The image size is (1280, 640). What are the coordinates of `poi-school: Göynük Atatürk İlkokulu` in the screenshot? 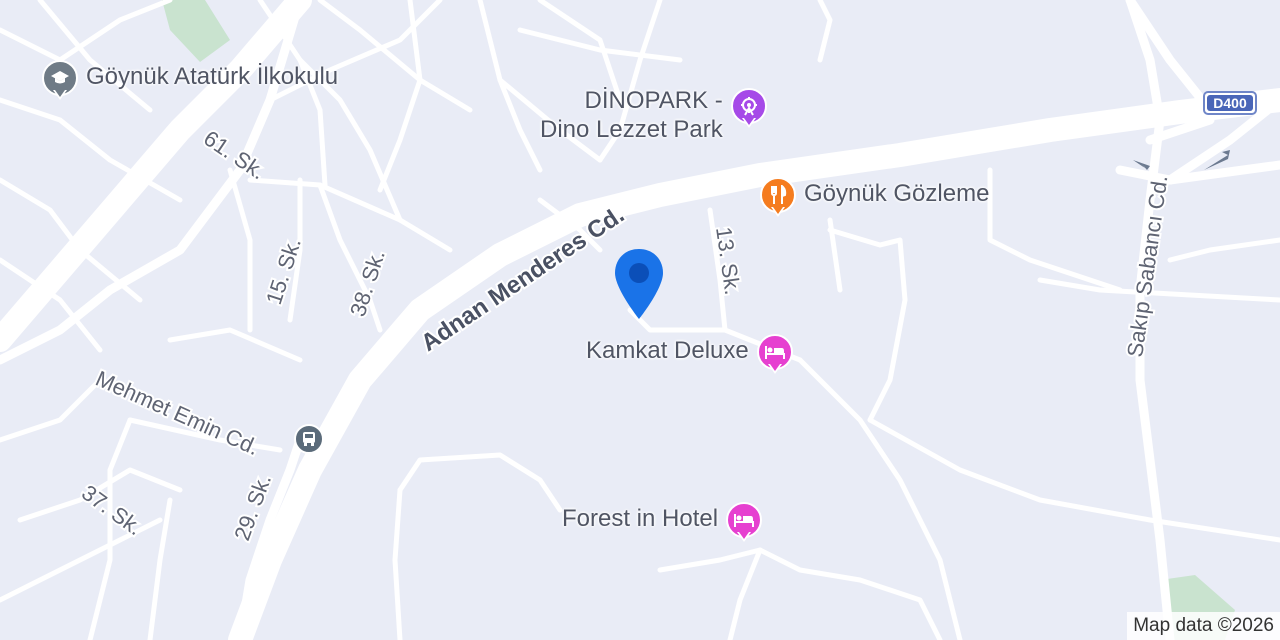 It's located at (189, 83).